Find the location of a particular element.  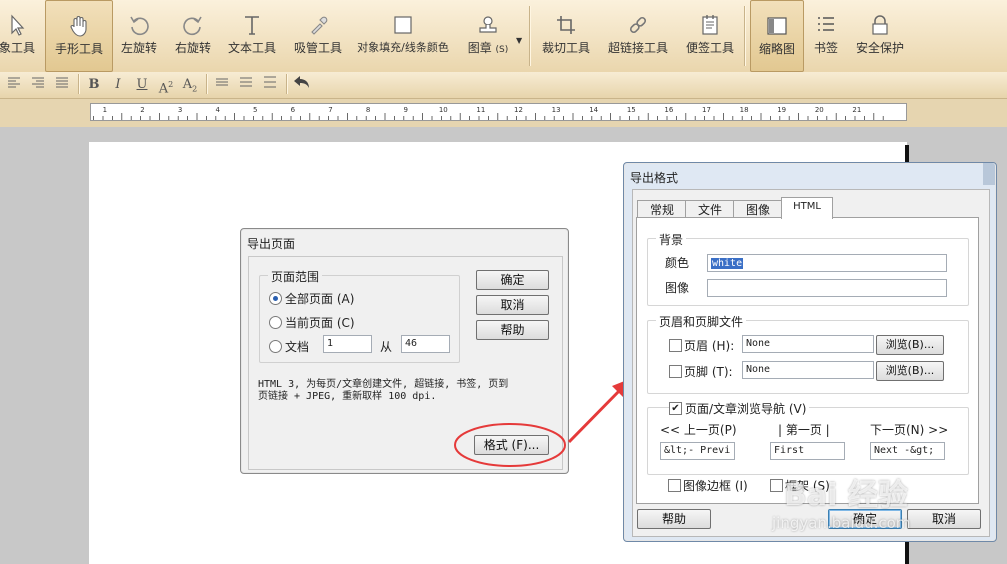

footer-input: None is located at coordinates (808, 370).